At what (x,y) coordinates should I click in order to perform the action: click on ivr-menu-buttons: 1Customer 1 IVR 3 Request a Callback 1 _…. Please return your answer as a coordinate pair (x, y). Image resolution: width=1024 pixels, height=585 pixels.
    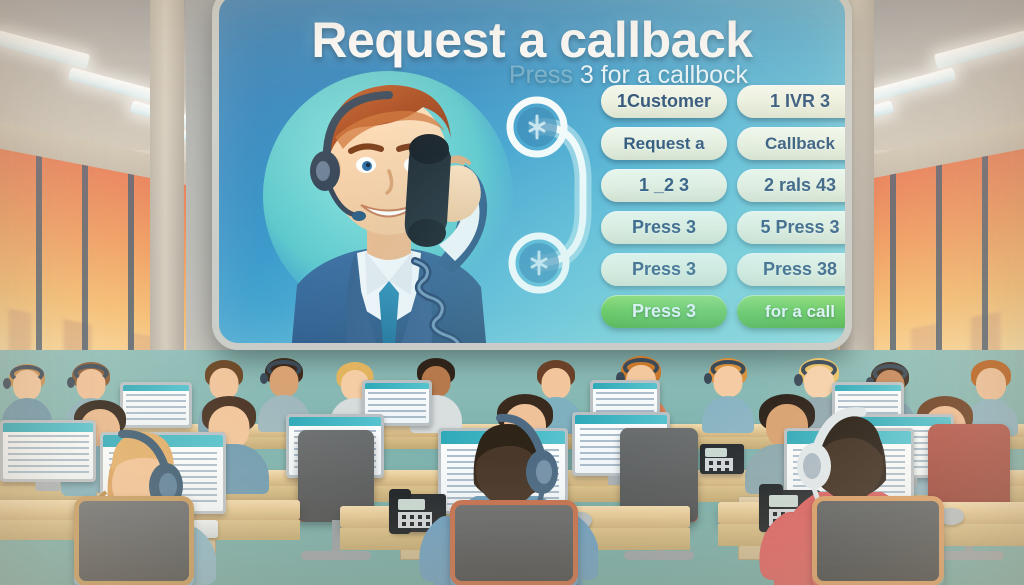
    Looking at the image, I should click on (723, 206).